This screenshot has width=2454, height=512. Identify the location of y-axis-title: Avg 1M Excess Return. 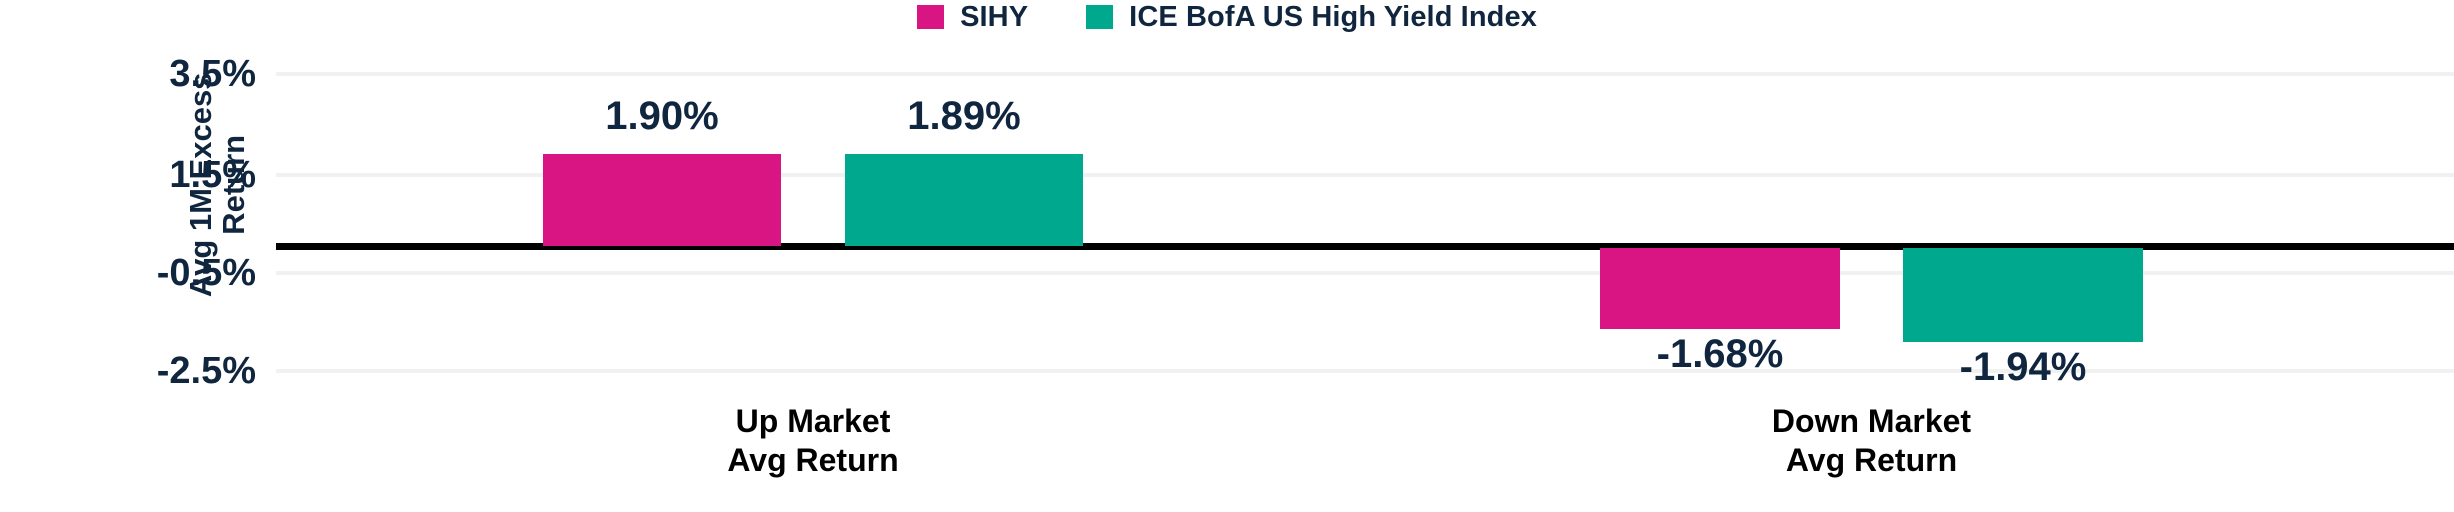
(217, 185).